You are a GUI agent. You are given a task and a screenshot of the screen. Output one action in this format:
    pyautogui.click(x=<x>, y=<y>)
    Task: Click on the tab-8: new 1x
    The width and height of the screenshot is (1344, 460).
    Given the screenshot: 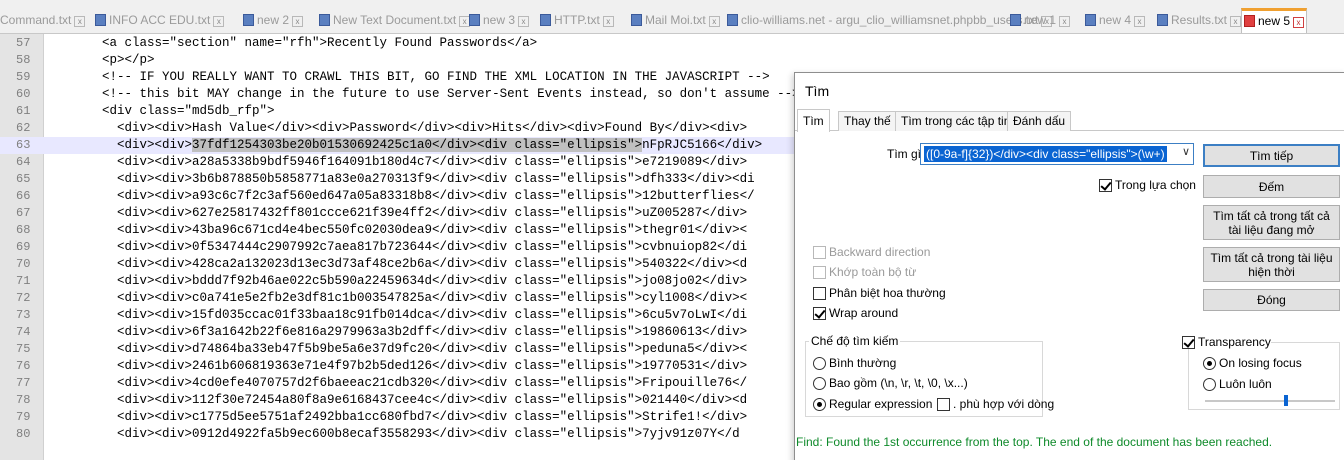 What is the action you would take?
    pyautogui.click(x=1041, y=21)
    